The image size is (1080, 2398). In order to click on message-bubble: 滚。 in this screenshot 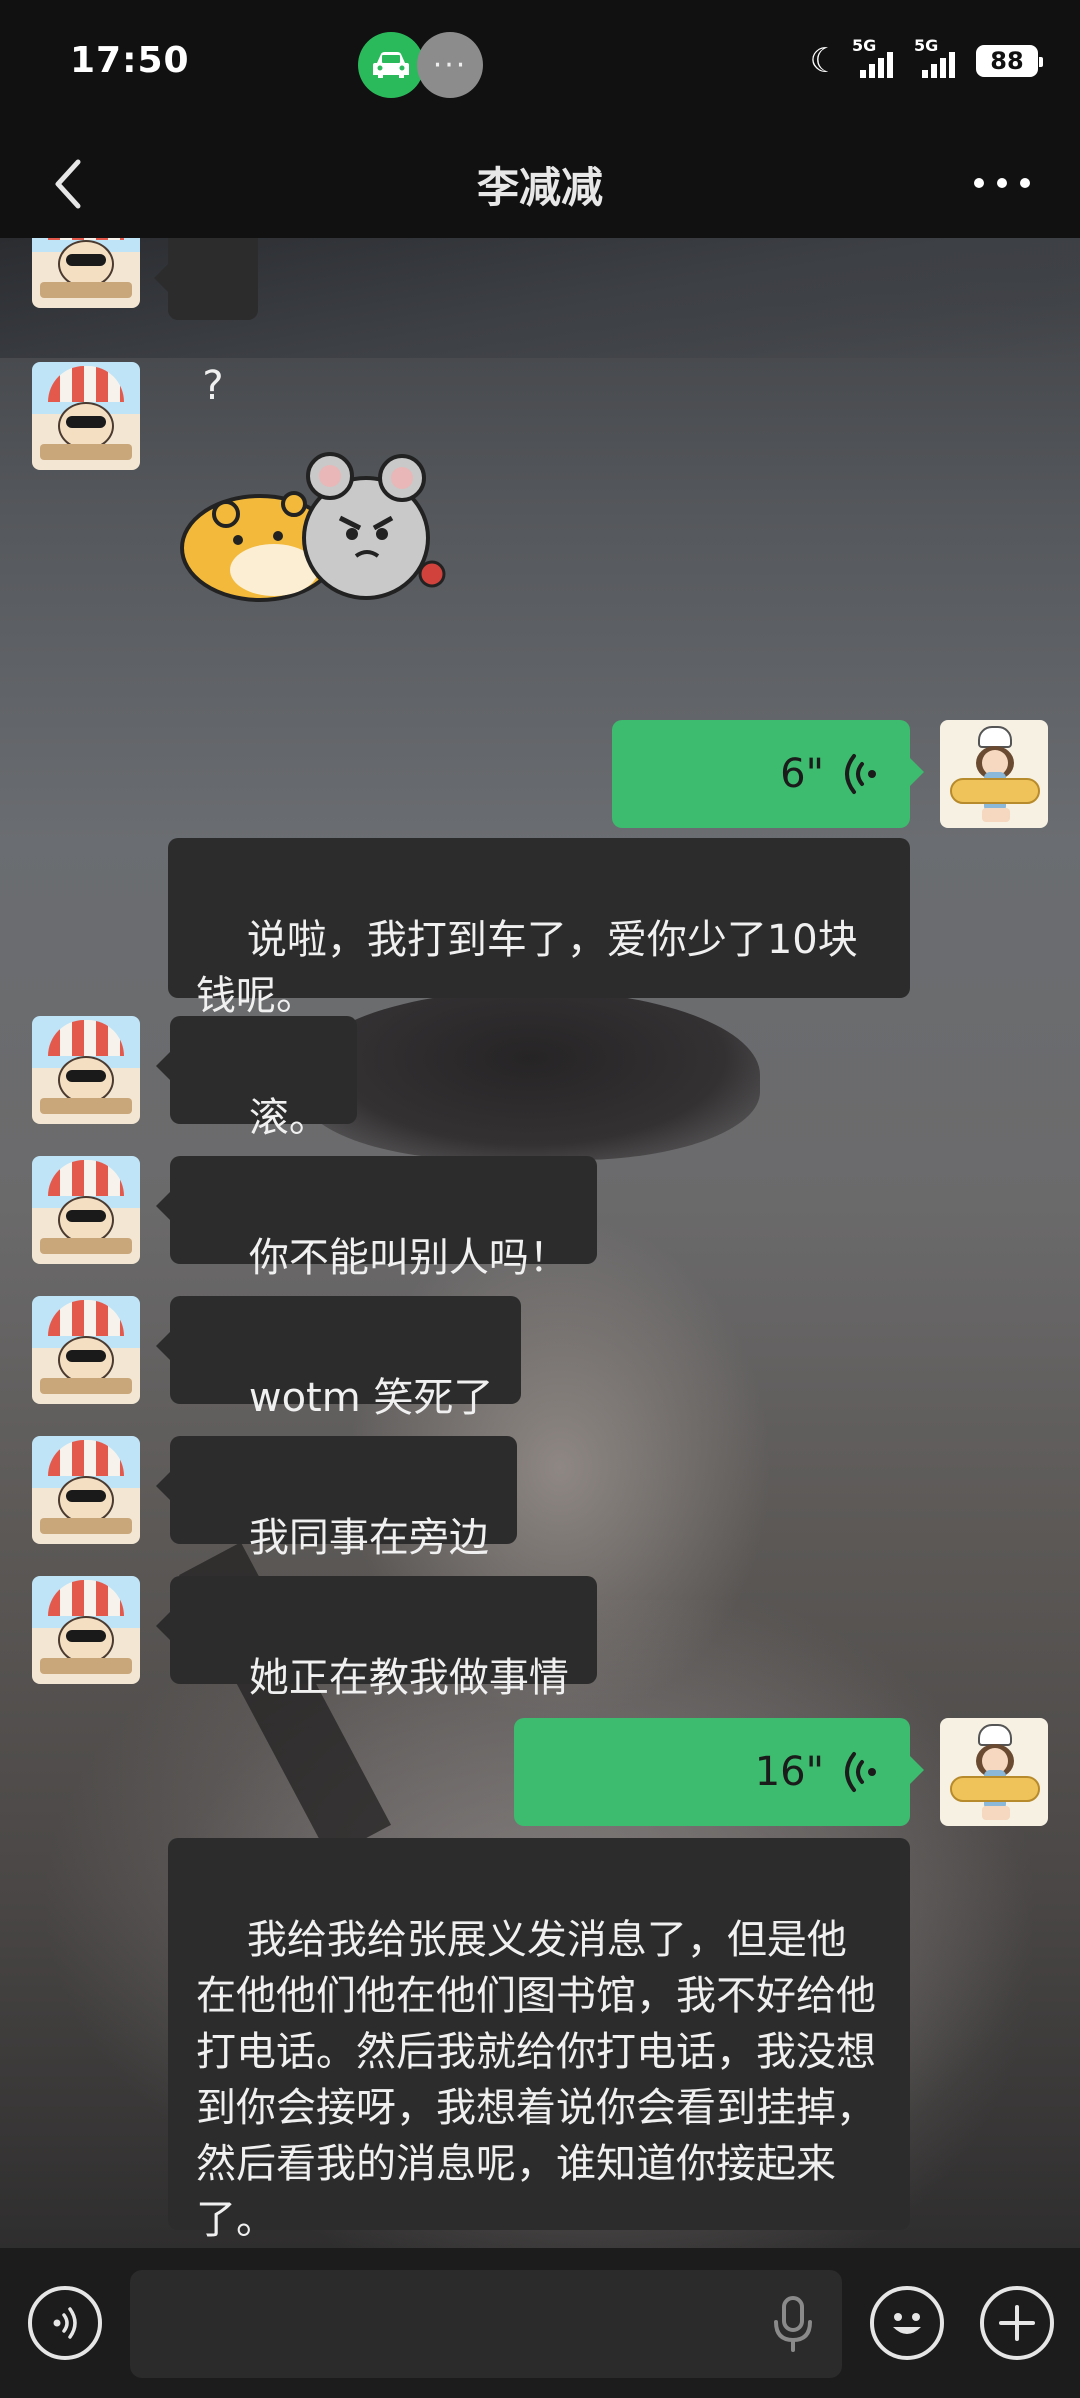, I will do `click(256, 1078)`.